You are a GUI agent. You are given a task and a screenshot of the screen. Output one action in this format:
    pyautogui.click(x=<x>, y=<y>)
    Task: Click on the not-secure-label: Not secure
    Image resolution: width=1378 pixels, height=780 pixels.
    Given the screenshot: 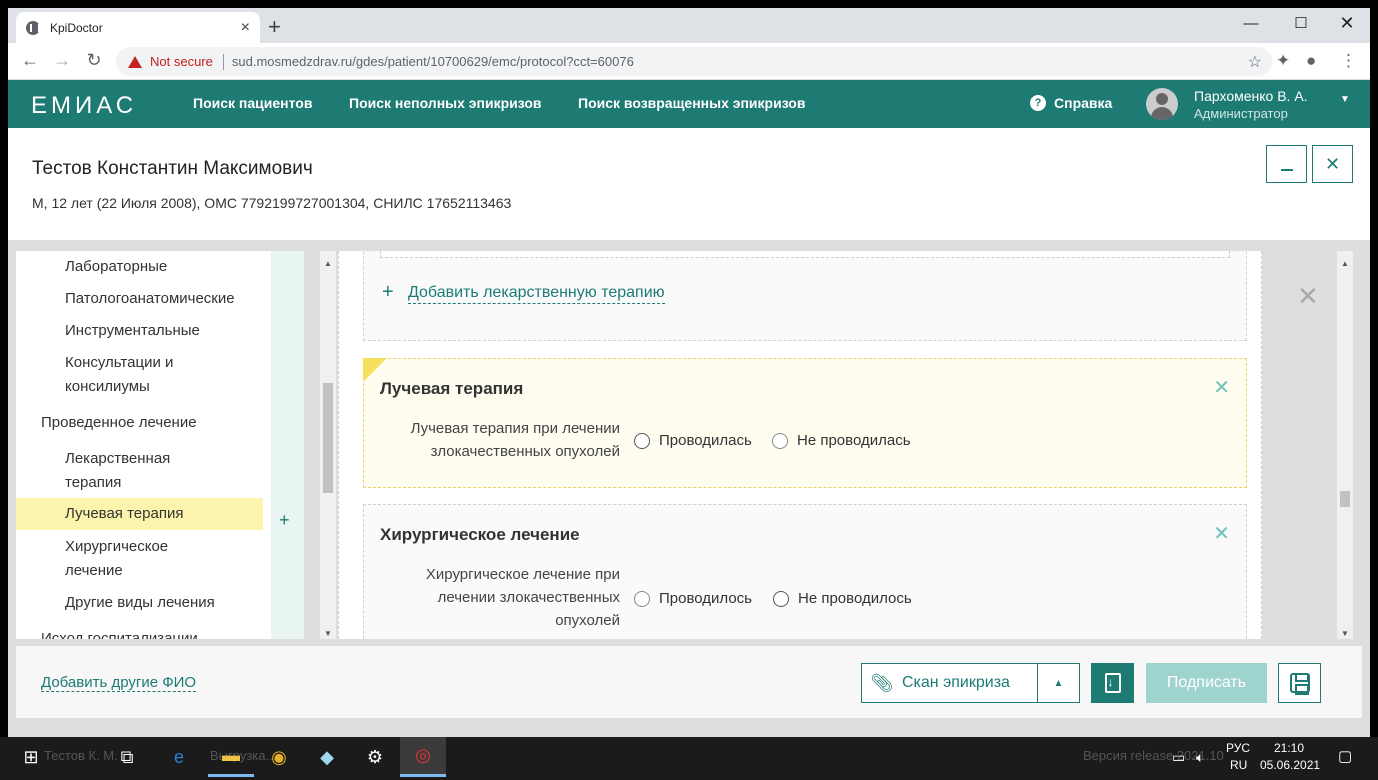 What is the action you would take?
    pyautogui.click(x=181, y=61)
    